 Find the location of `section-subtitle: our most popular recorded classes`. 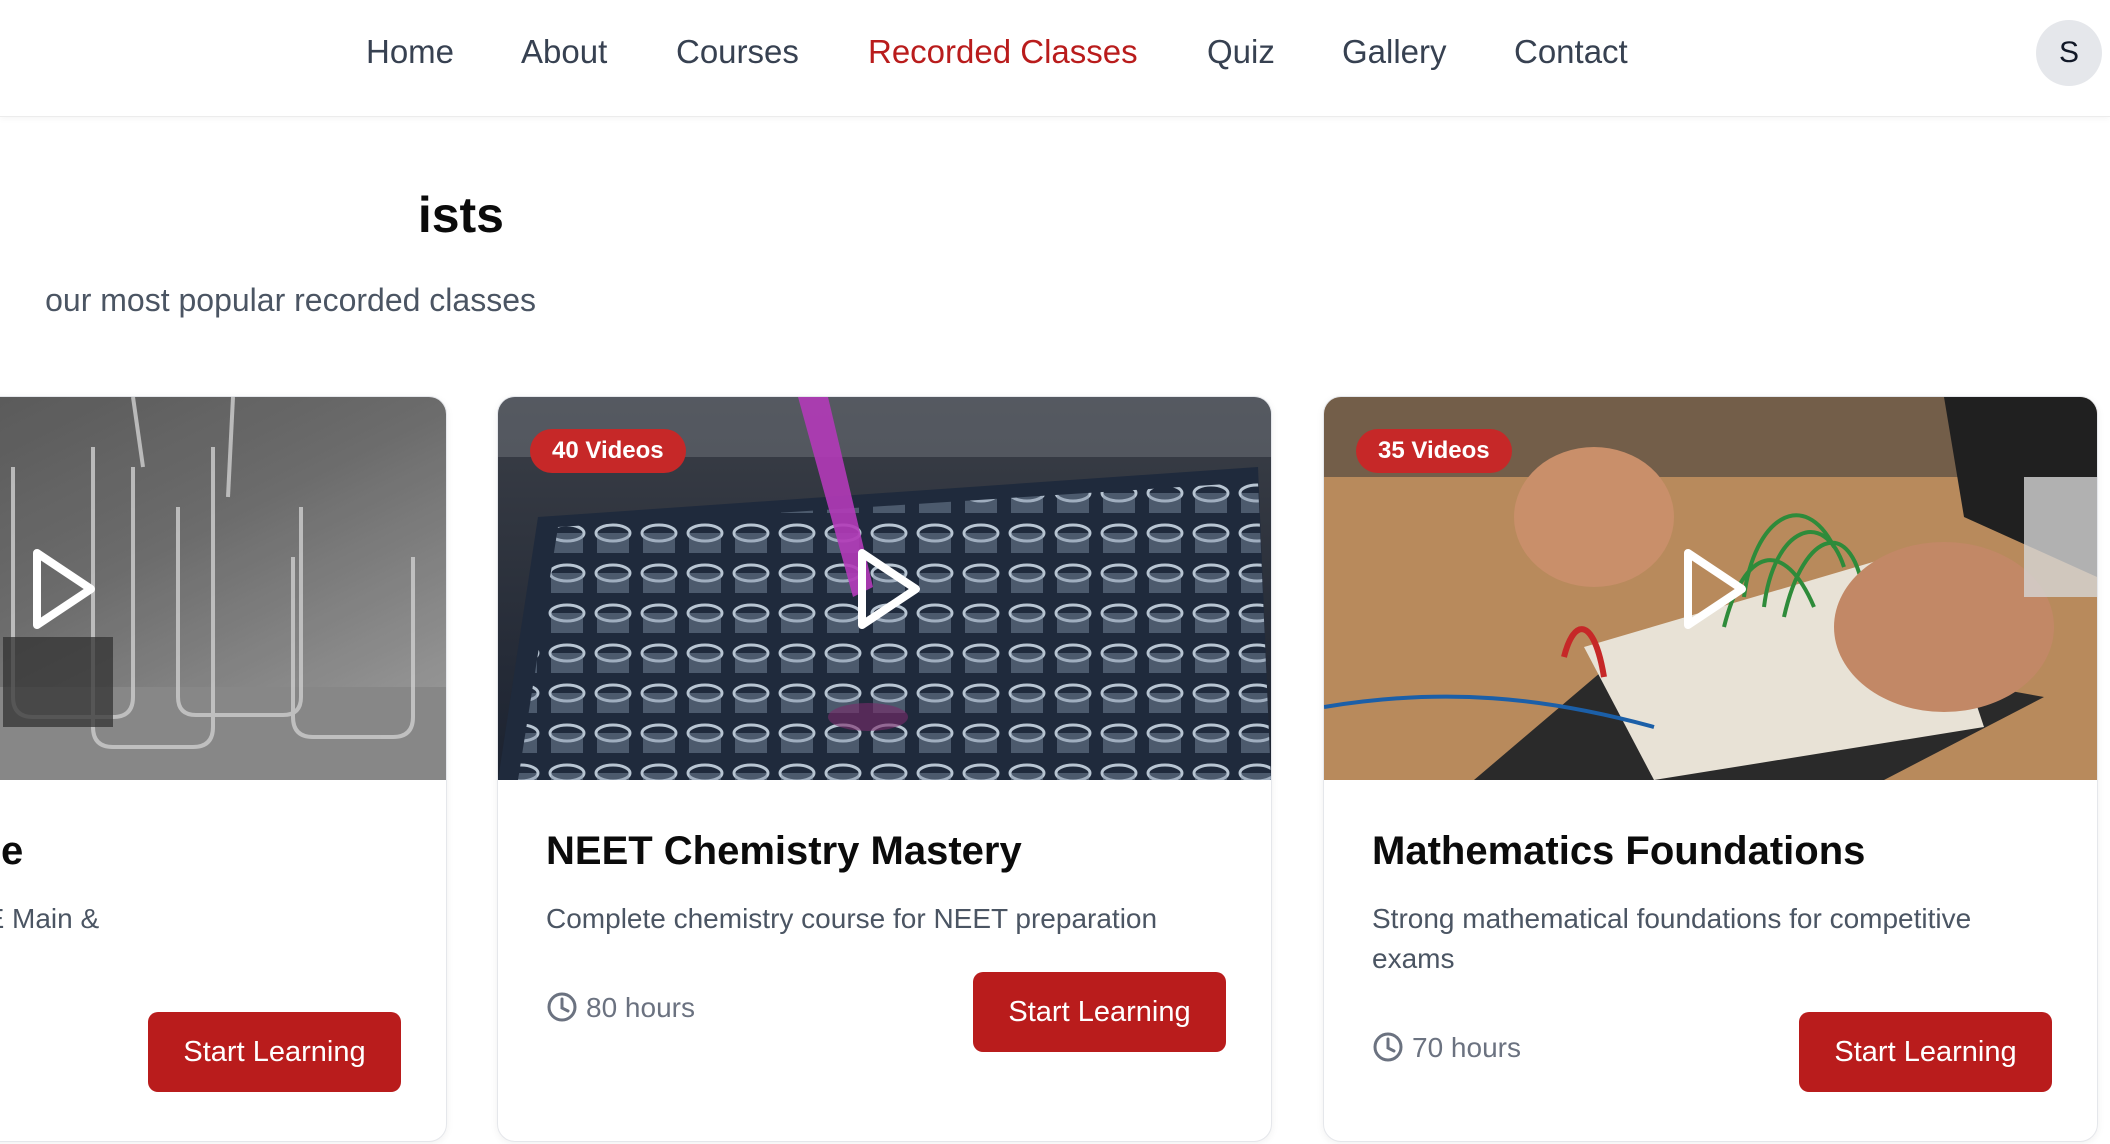

section-subtitle: our most popular recorded classes is located at coordinates (290, 300).